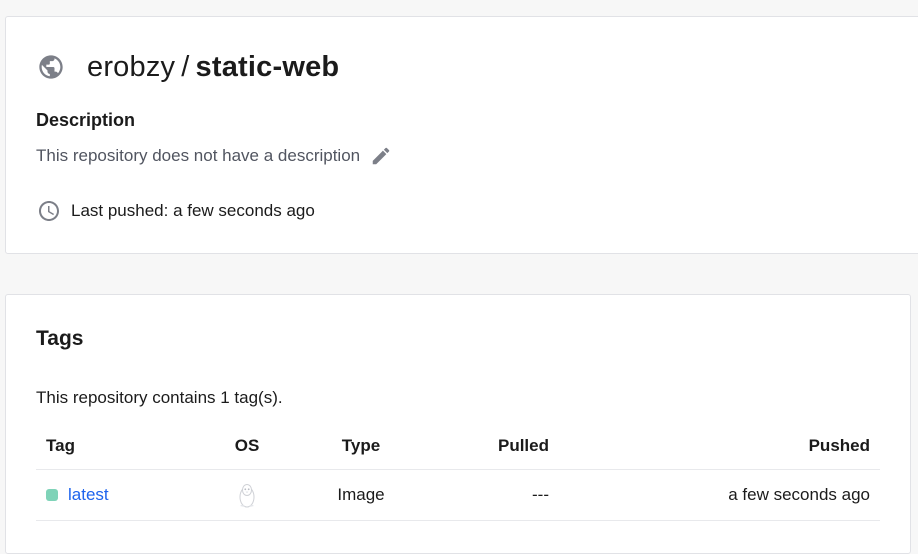  Describe the element at coordinates (49, 211) in the screenshot. I see `clock-icon` at that location.